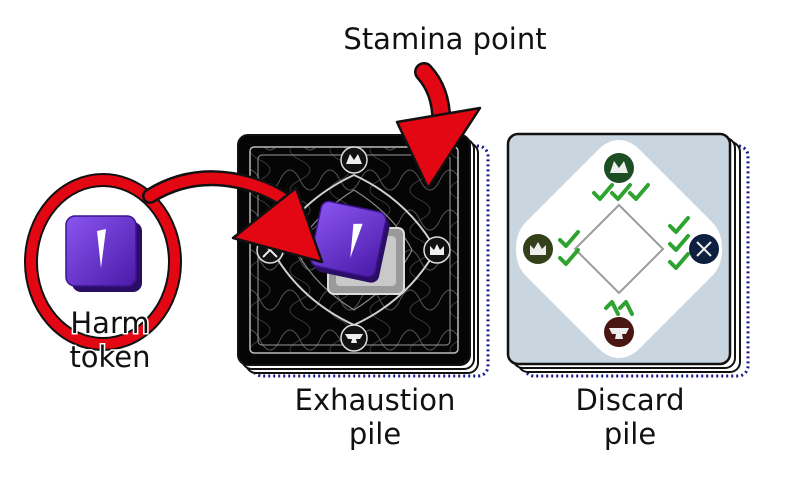 The height and width of the screenshot is (486, 800). What do you see at coordinates (110, 323) in the screenshot?
I see `harm-token-text-line1: Harm` at bounding box center [110, 323].